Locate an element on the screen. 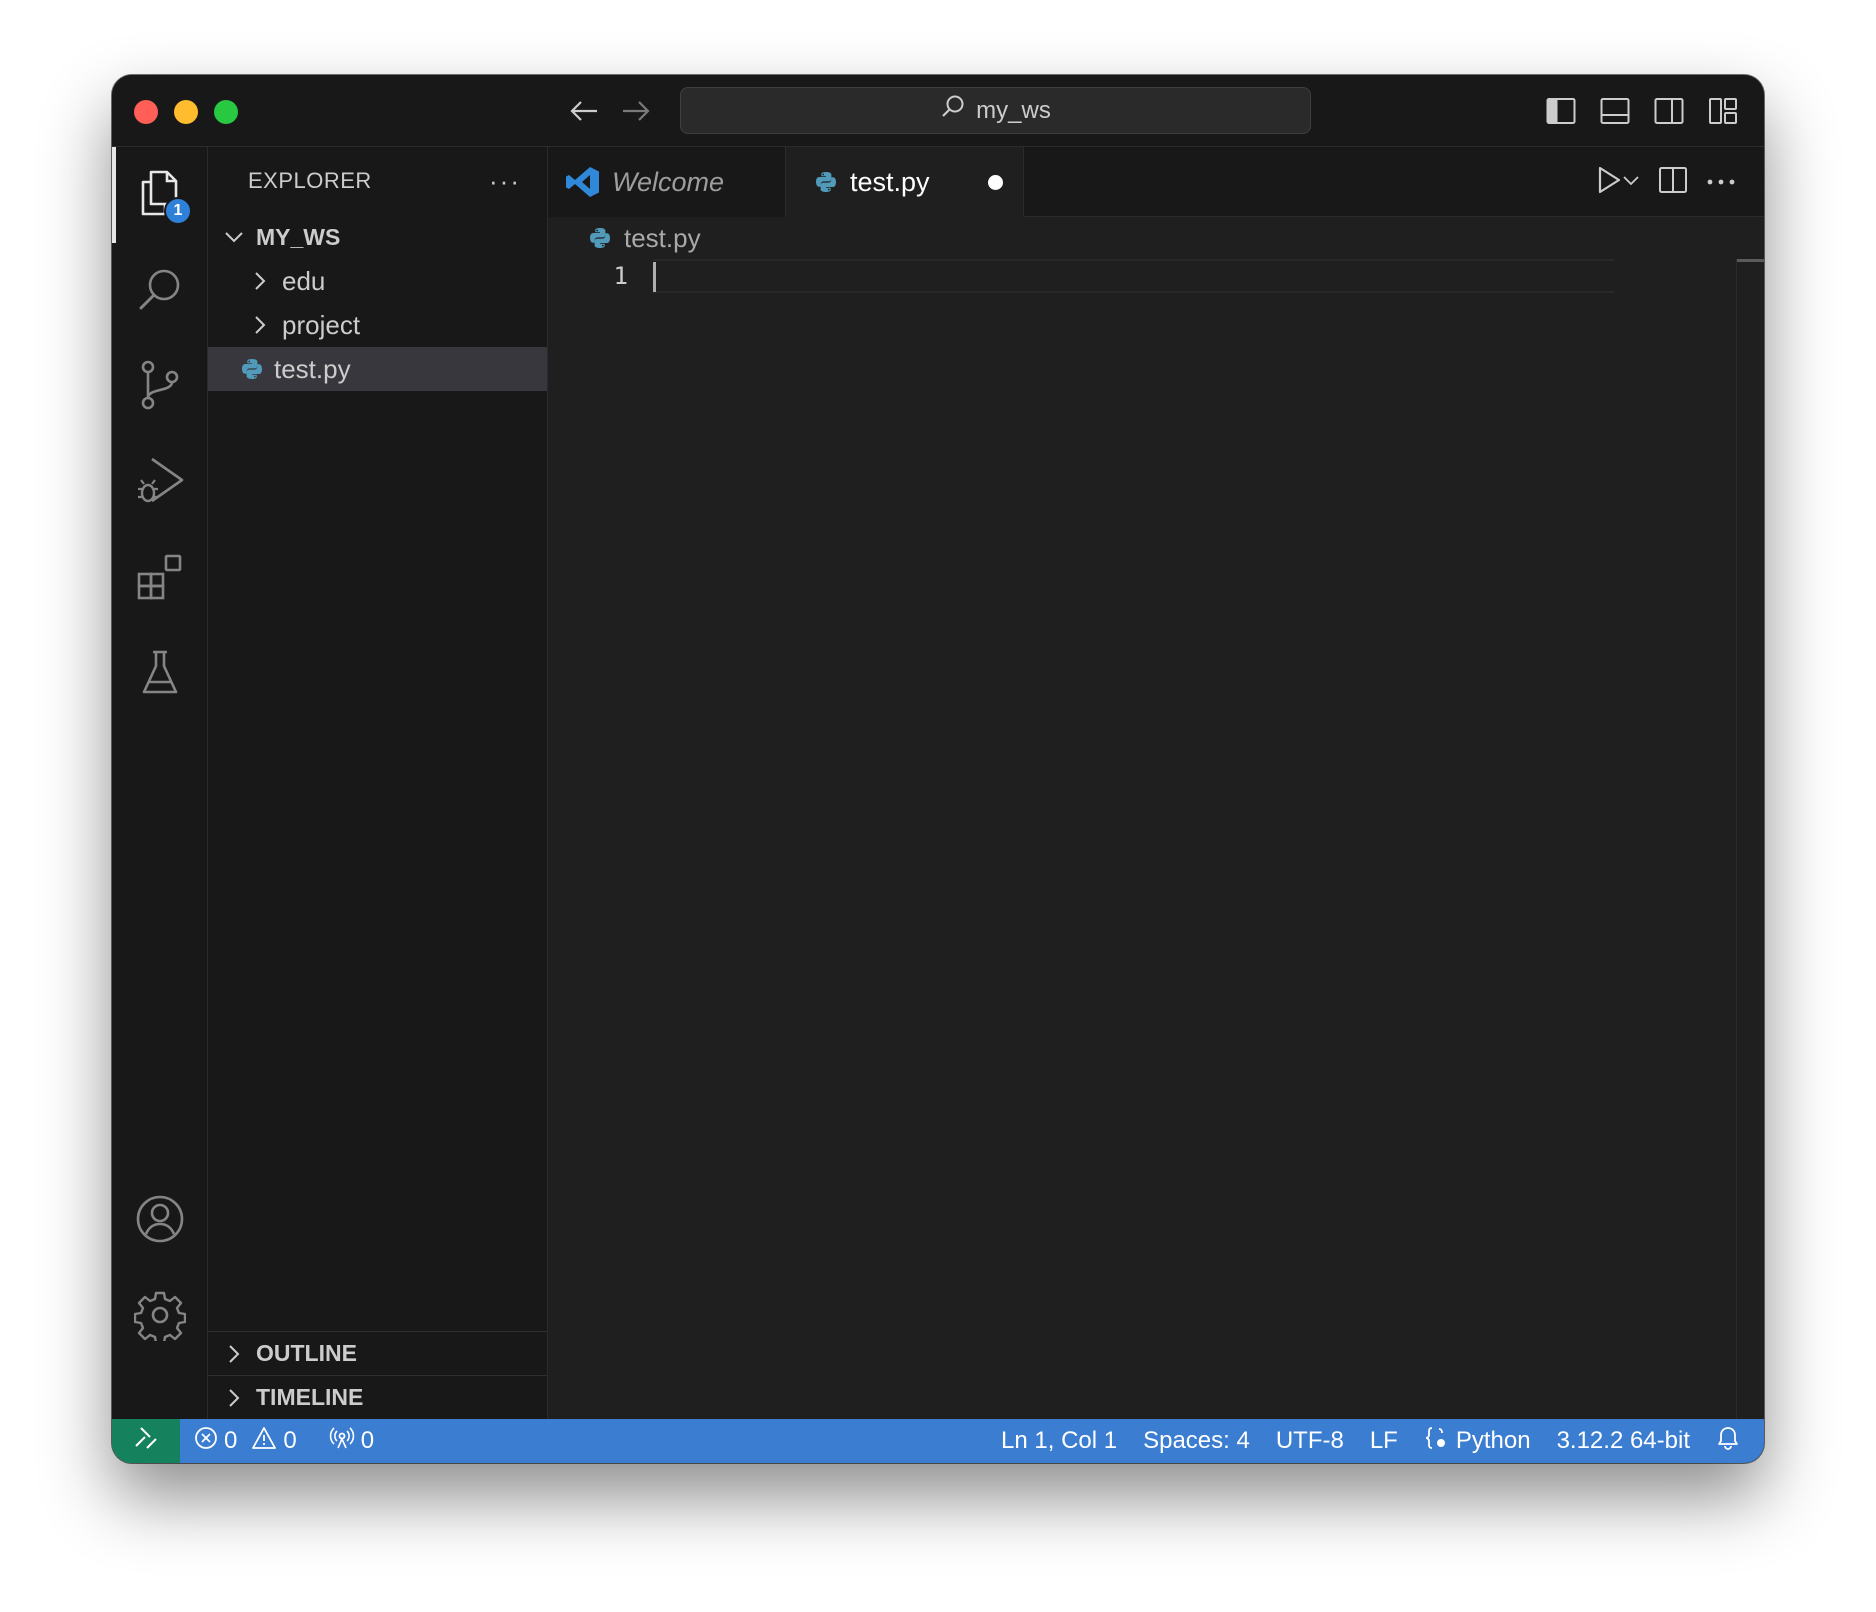  tab-label: test.py is located at coordinates (890, 181).